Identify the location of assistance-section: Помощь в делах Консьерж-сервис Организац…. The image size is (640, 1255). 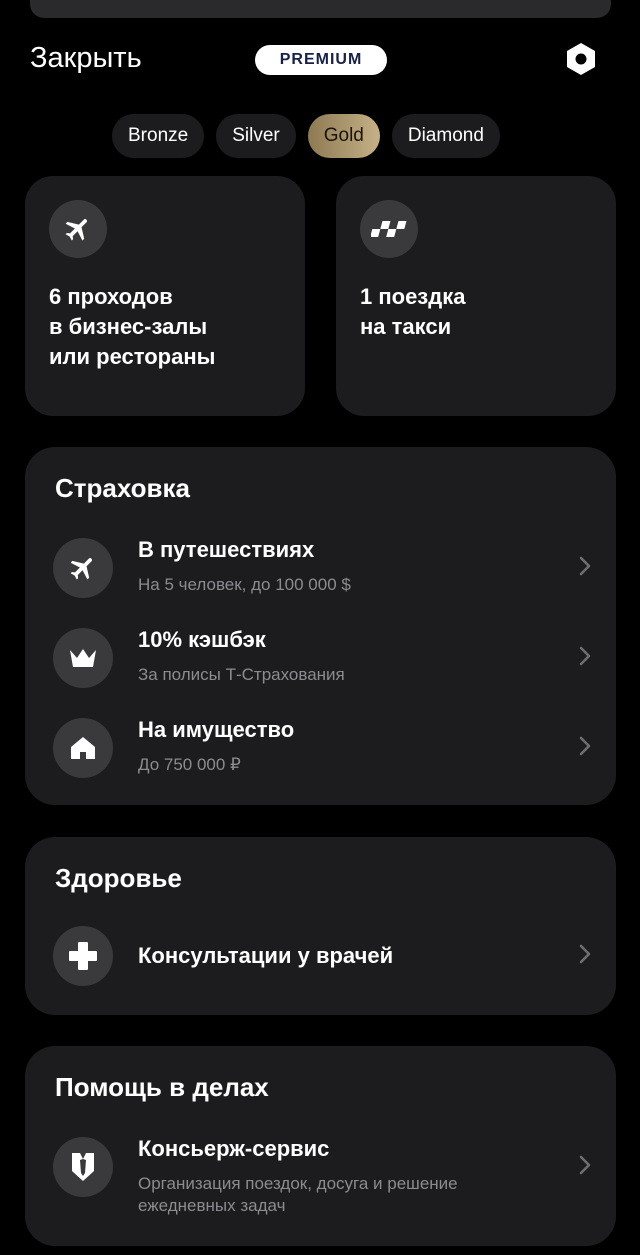
(320, 1146).